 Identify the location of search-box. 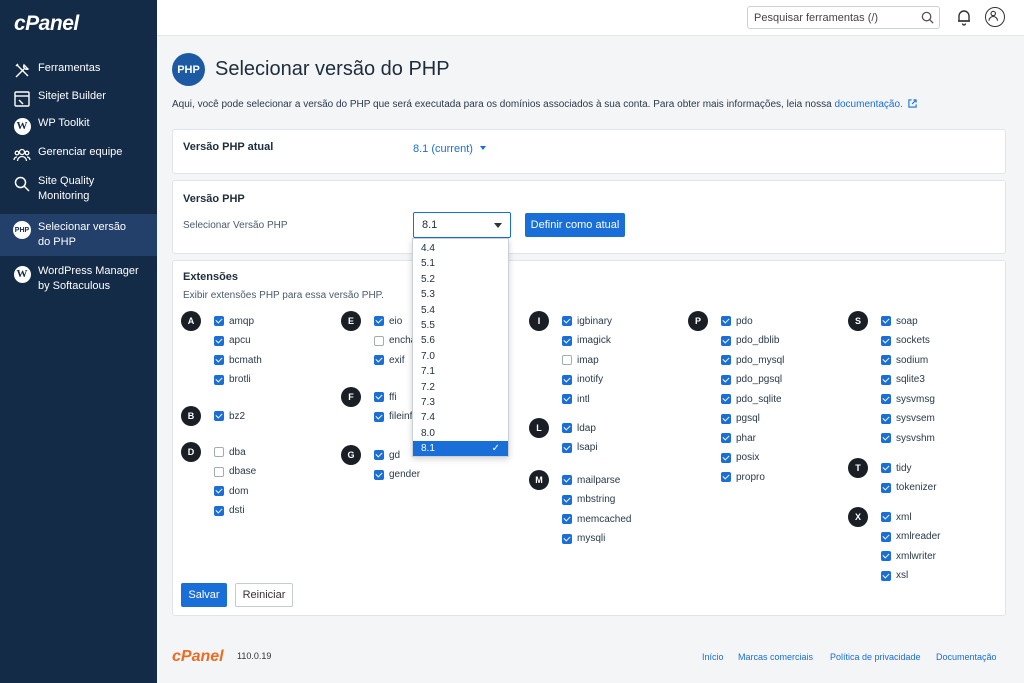
(843, 17).